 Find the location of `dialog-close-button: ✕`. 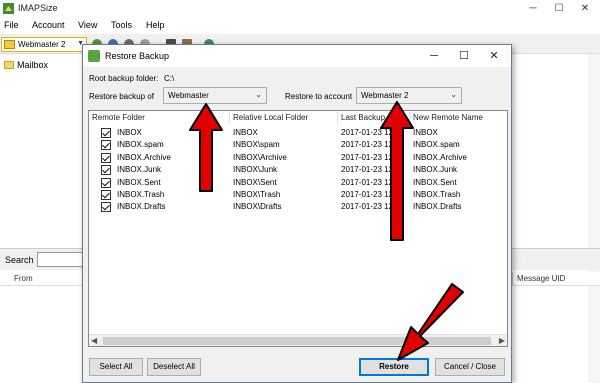

dialog-close-button: ✕ is located at coordinates (494, 56).